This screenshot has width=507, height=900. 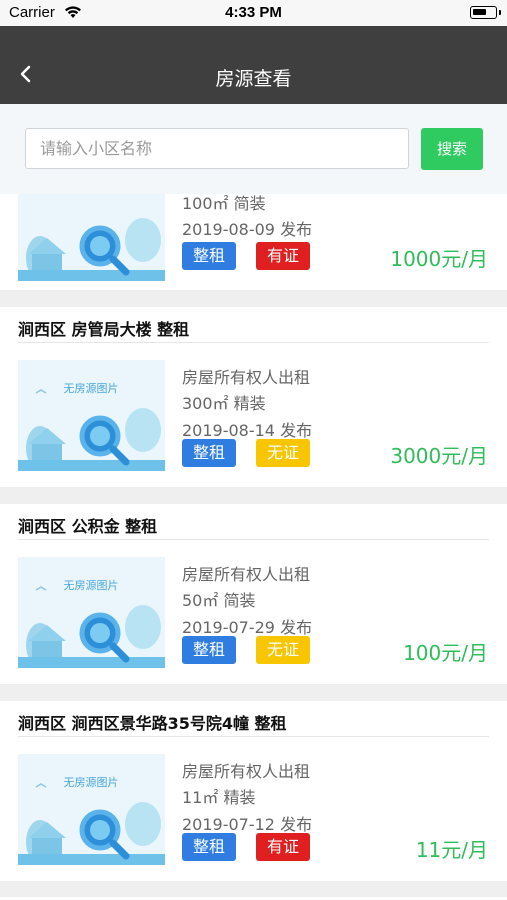 What do you see at coordinates (253, 242) in the screenshot?
I see `listing-card: 100㎡ 简装 2019-08-09 发布 整租 有证 1000元/月` at bounding box center [253, 242].